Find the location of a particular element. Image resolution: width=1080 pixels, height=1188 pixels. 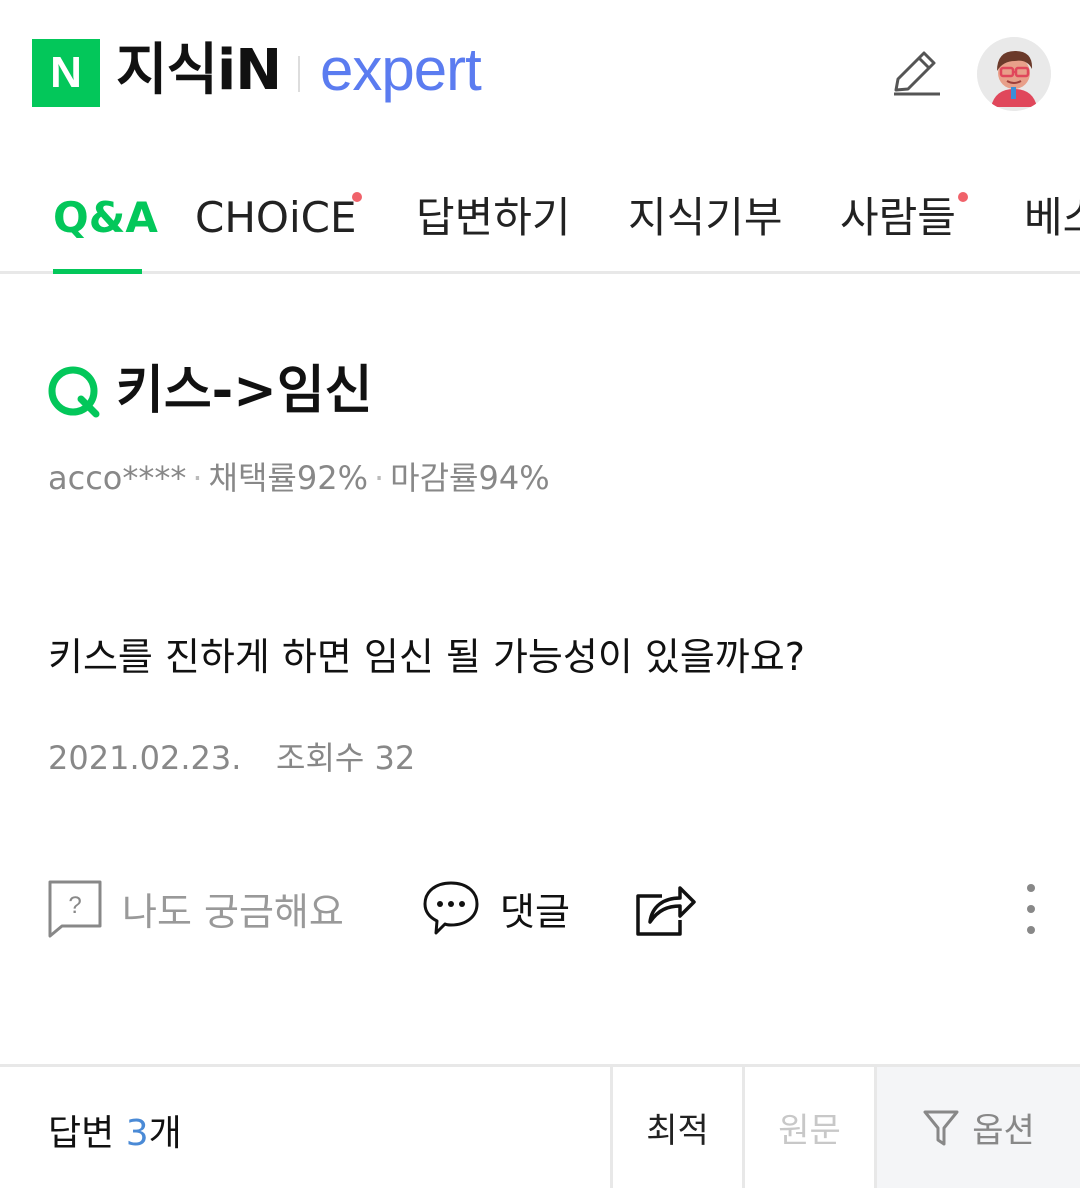

question-date: 2021.02.23. is located at coordinates (145, 758).